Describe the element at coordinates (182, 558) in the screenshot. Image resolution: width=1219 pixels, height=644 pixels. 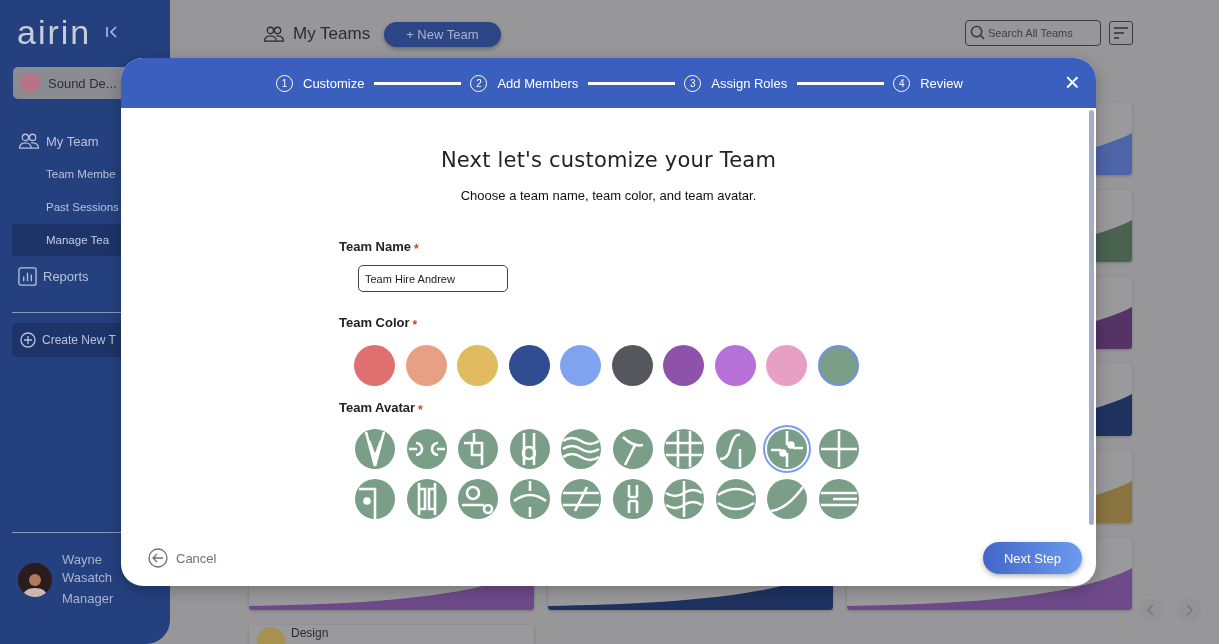
I see `cancel-button: Cancel` at that location.